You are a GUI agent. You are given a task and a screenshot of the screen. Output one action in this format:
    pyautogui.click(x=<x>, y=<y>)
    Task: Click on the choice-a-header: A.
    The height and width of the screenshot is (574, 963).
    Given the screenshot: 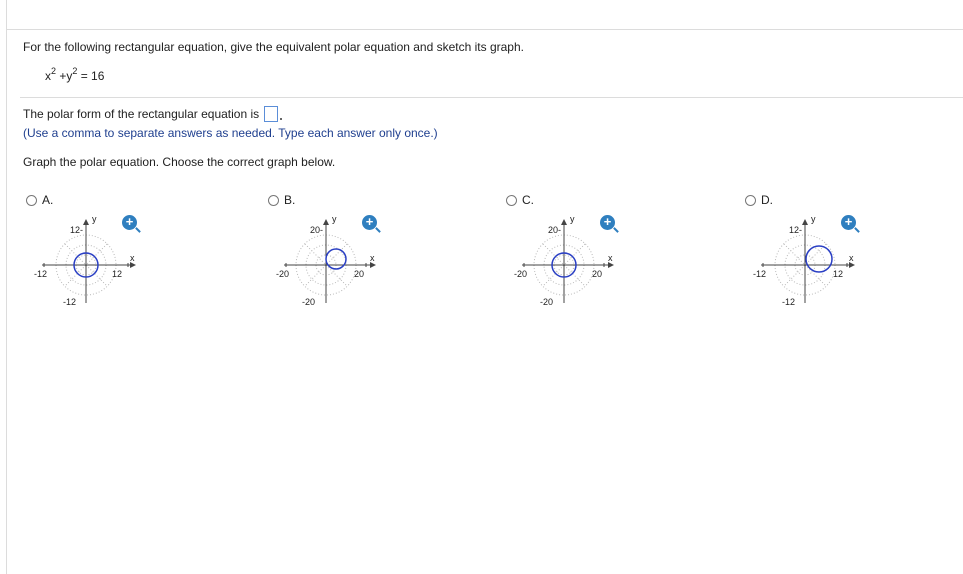 What is the action you would take?
    pyautogui.click(x=106, y=200)
    